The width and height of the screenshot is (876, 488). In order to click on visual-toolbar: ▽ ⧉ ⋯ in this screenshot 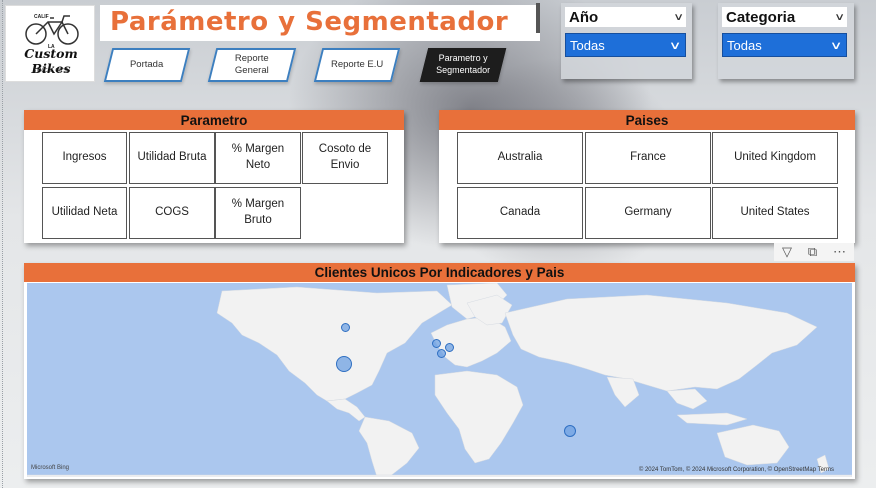, I will do `click(814, 252)`.